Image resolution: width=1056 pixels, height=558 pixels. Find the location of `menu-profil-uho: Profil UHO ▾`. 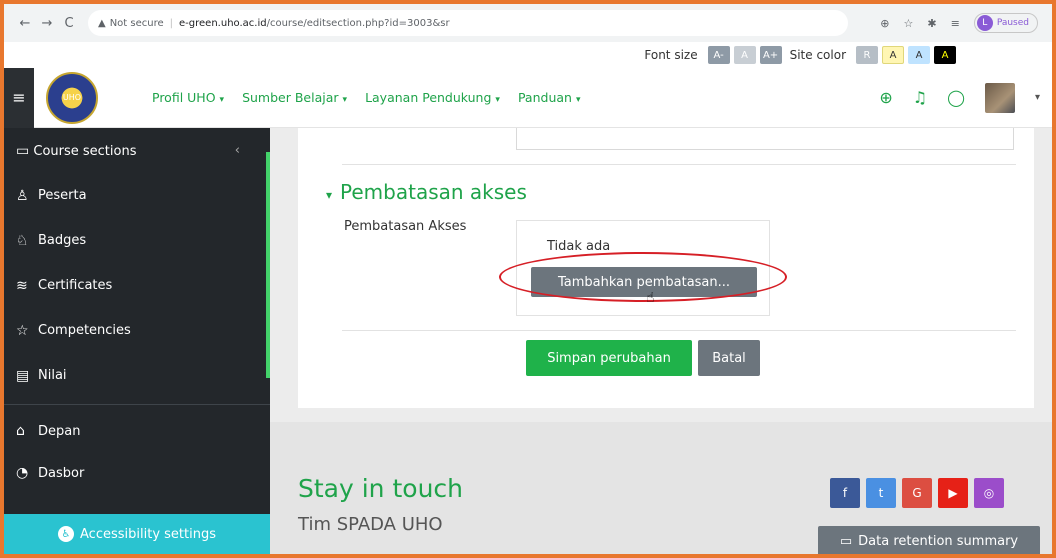

menu-profil-uho: Profil UHO ▾ is located at coordinates (188, 97).